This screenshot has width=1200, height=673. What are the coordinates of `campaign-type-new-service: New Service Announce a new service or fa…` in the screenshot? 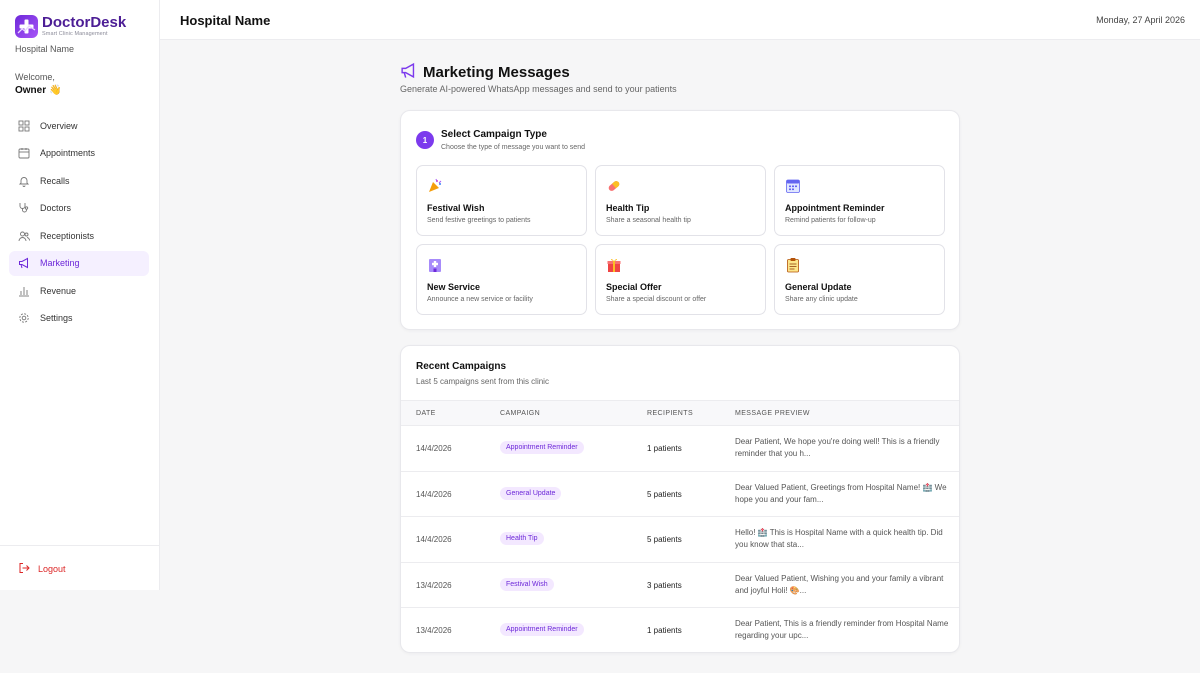 It's located at (501, 279).